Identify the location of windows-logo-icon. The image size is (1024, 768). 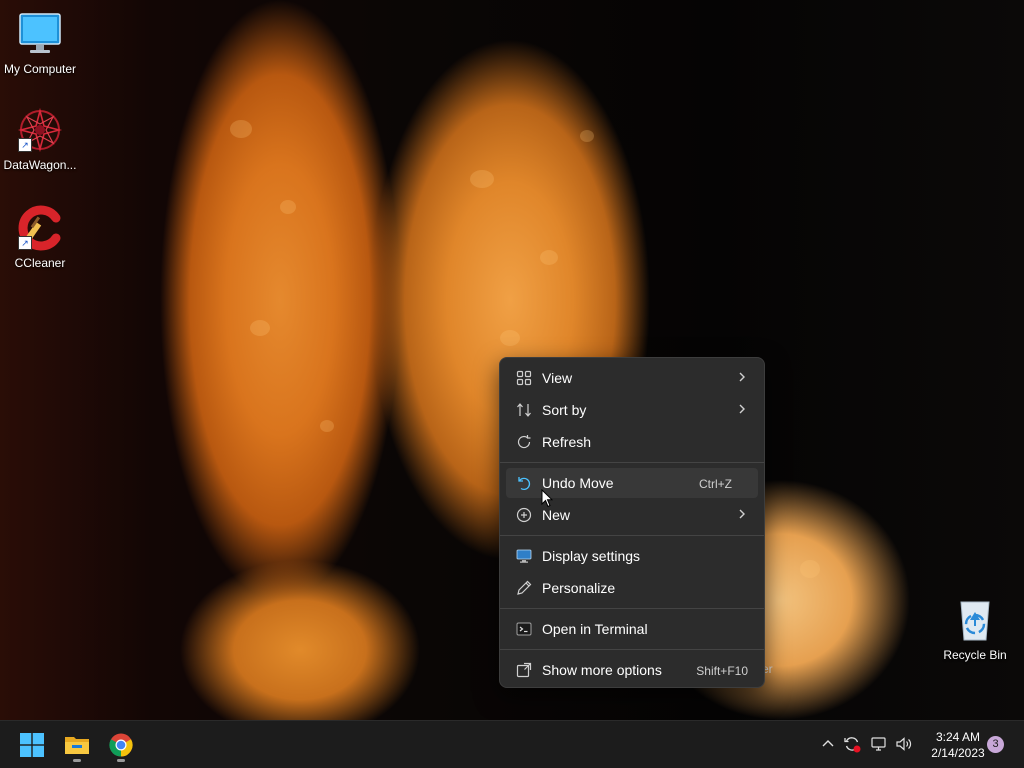
(32, 747).